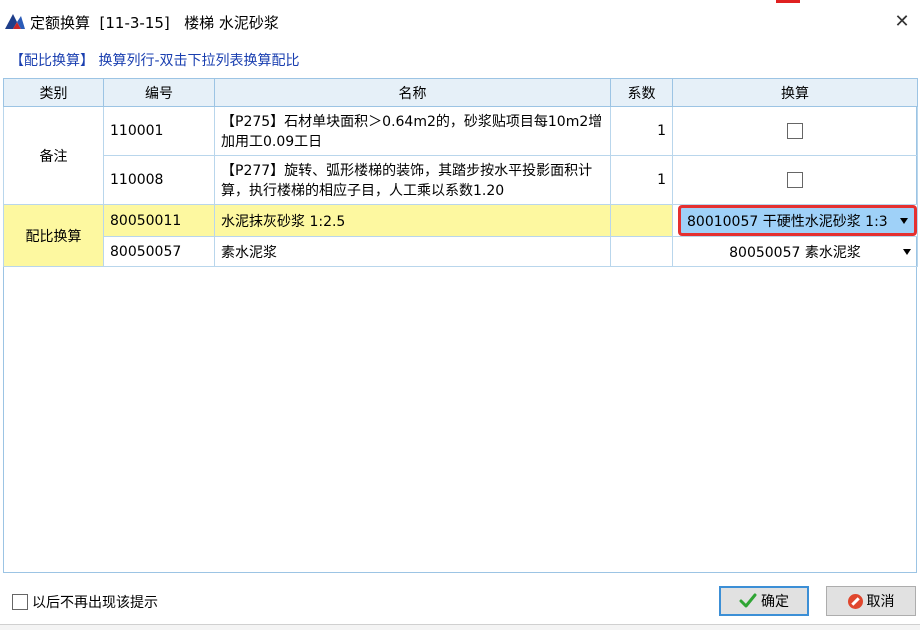  What do you see at coordinates (460, 627) in the screenshot?
I see `background-window-strip` at bounding box center [460, 627].